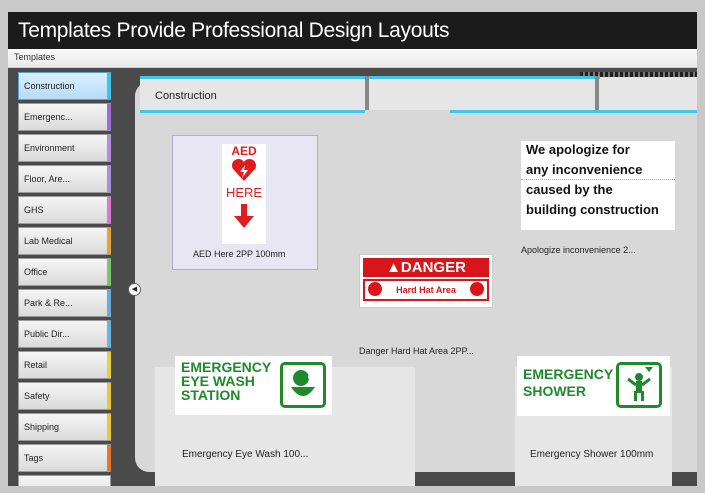 Image resolution: width=705 pixels, height=493 pixels. Describe the element at coordinates (48, 241) in the screenshot. I see `category-label: Lab Medical` at that location.